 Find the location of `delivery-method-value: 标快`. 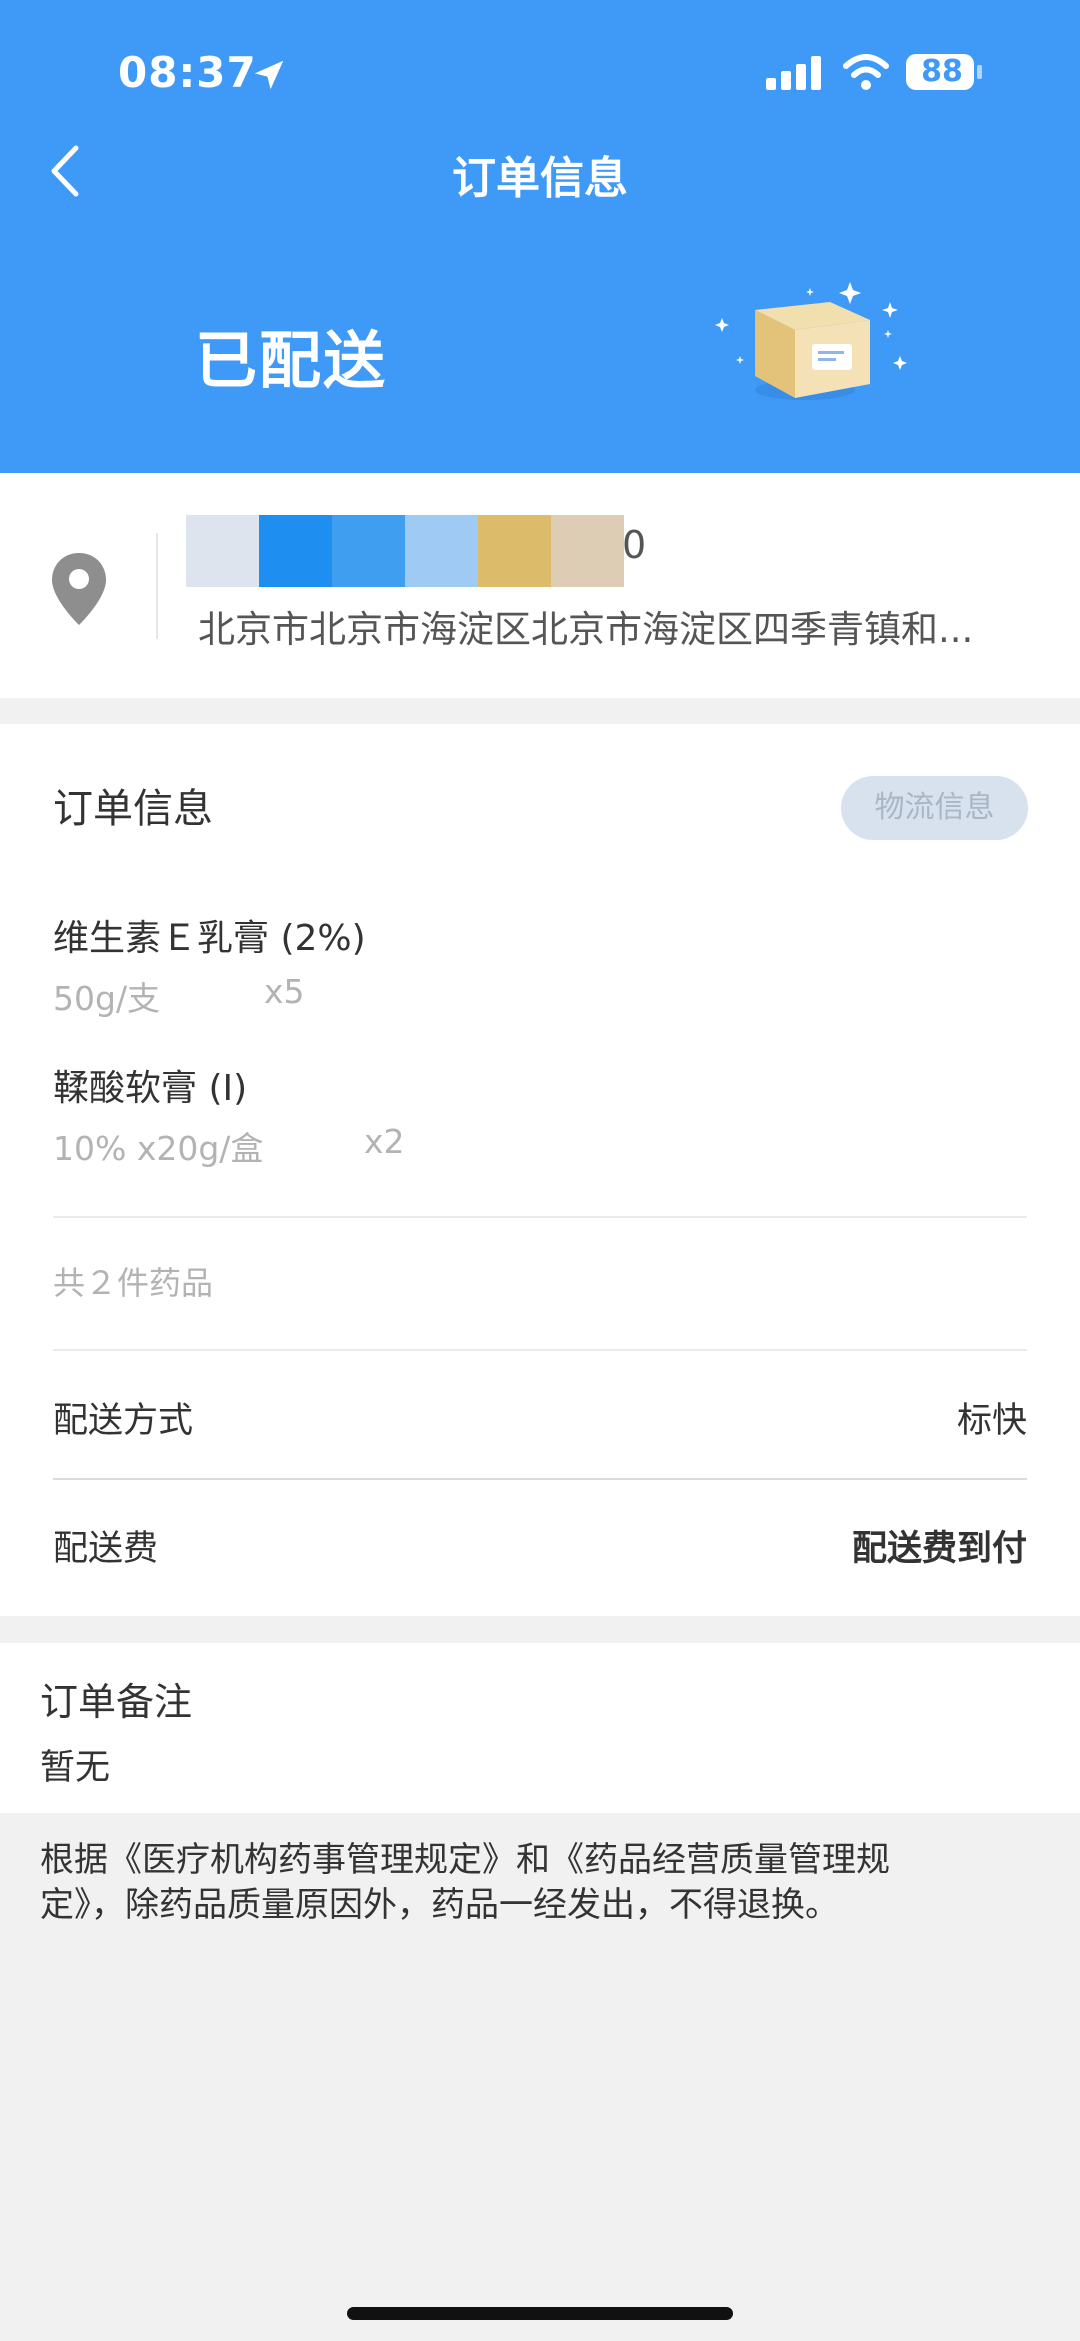

delivery-method-value: 标快 is located at coordinates (991, 1421).